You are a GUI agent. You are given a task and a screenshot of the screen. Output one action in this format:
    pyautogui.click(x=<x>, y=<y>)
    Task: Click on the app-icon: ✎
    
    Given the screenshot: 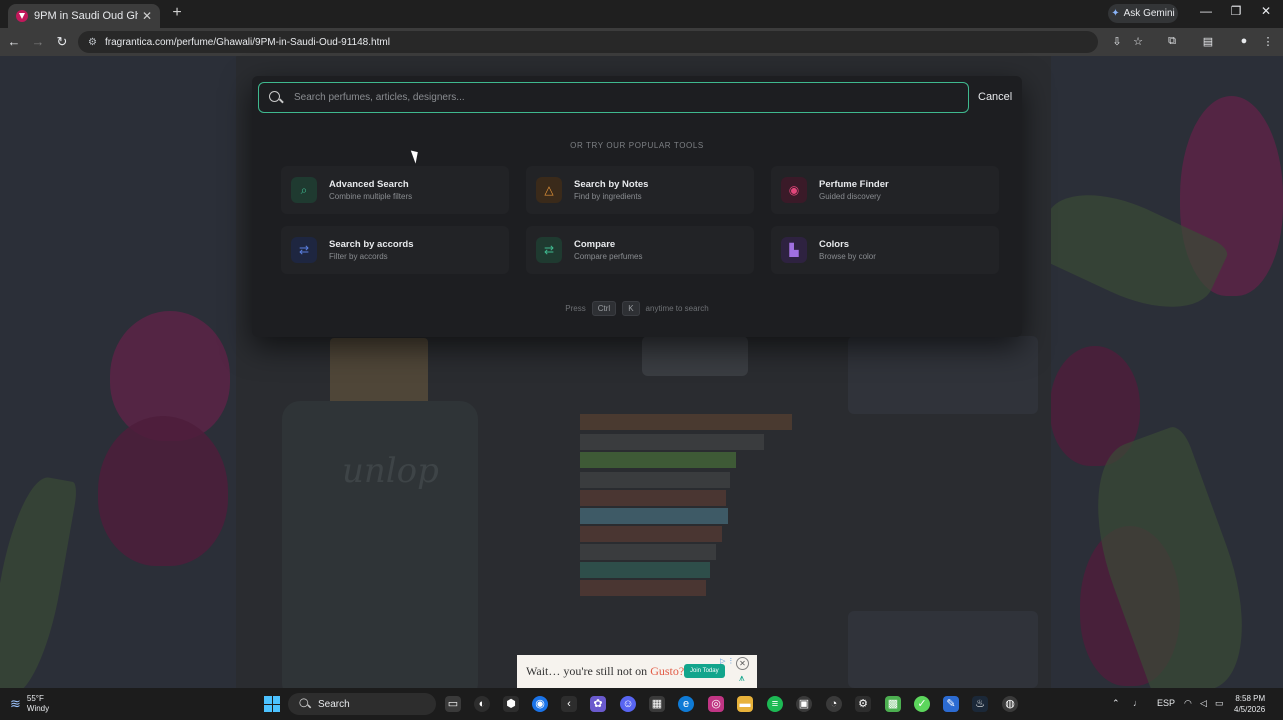 What is the action you would take?
    pyautogui.click(x=951, y=704)
    